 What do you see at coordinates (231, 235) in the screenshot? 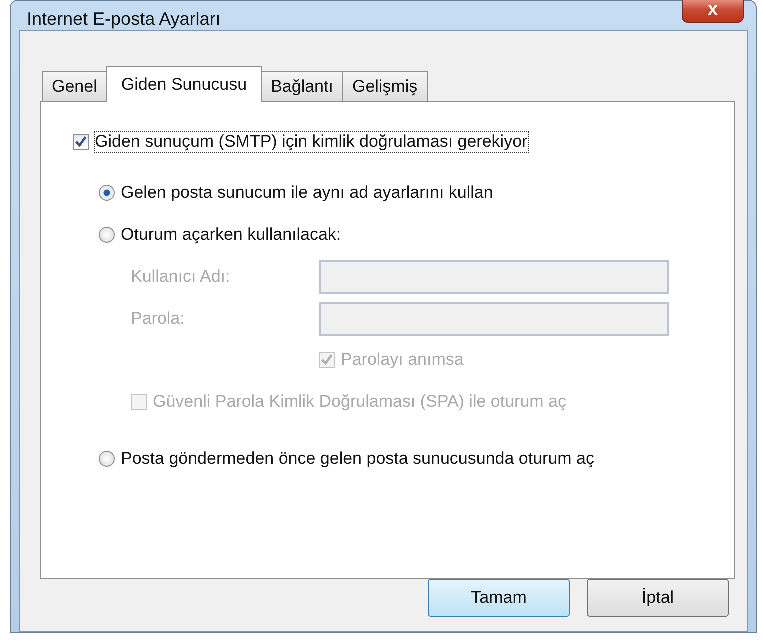
I see `radio-label: Oturum açarken kullanılacak:` at bounding box center [231, 235].